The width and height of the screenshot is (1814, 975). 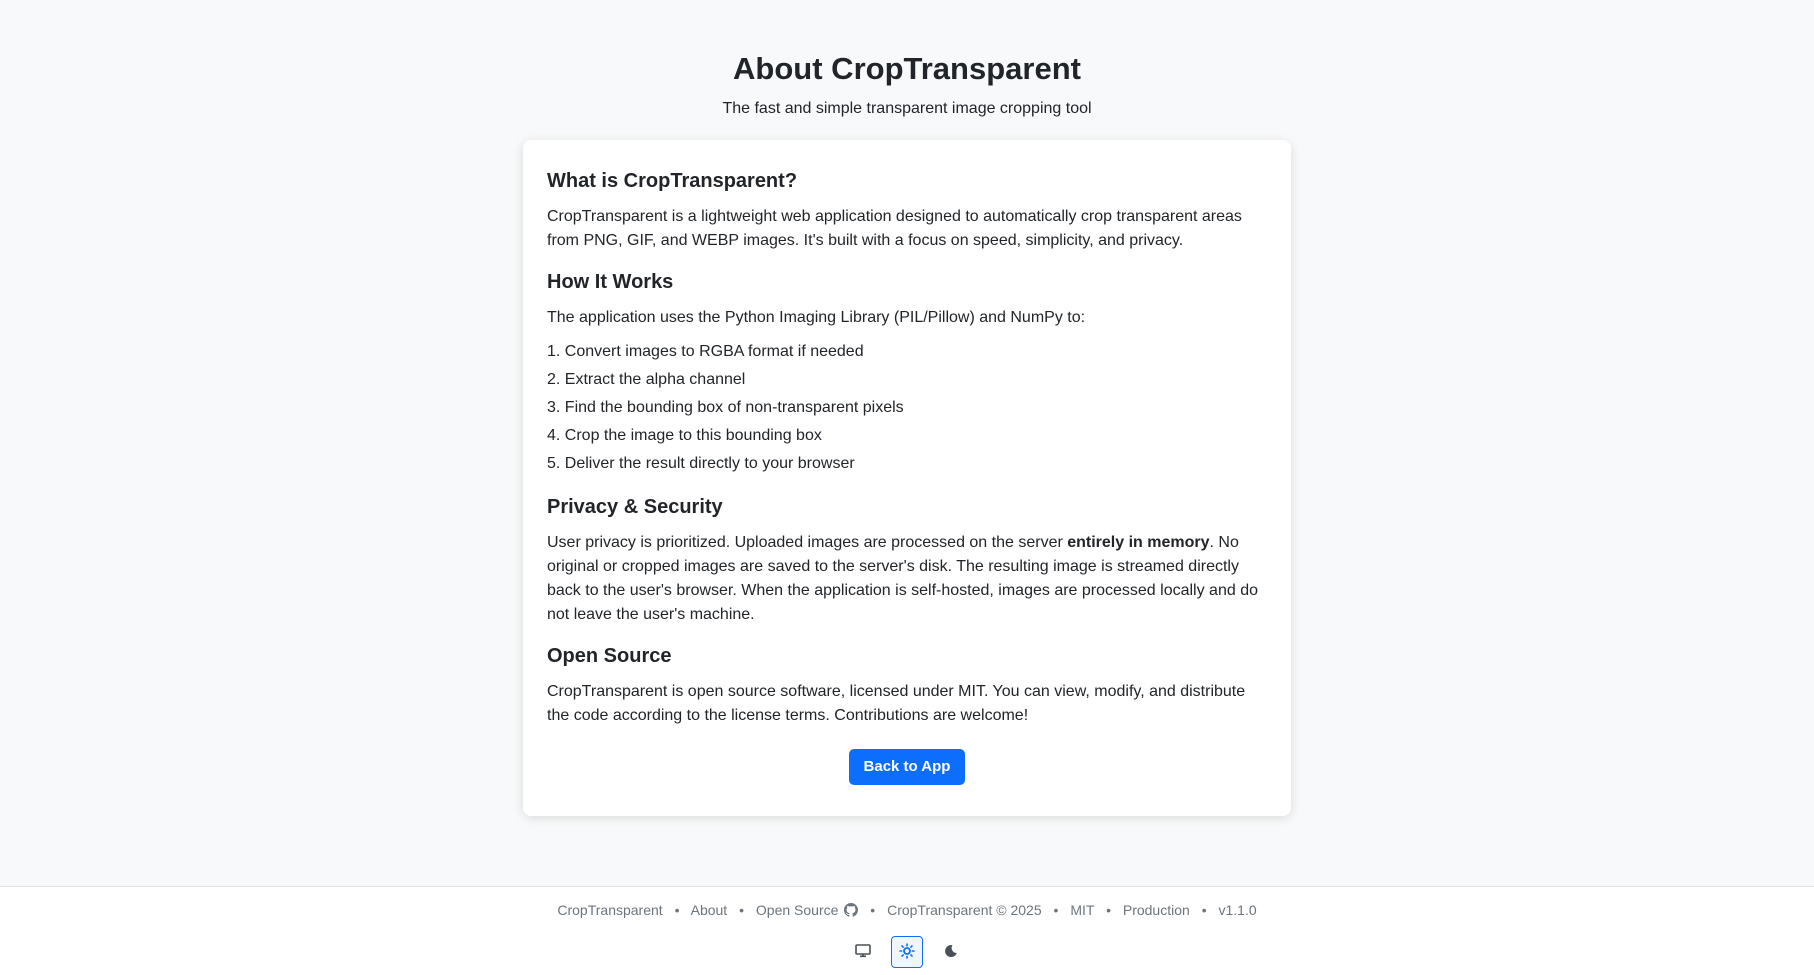 I want to click on section-heading-how: How It Works, so click(x=610, y=282).